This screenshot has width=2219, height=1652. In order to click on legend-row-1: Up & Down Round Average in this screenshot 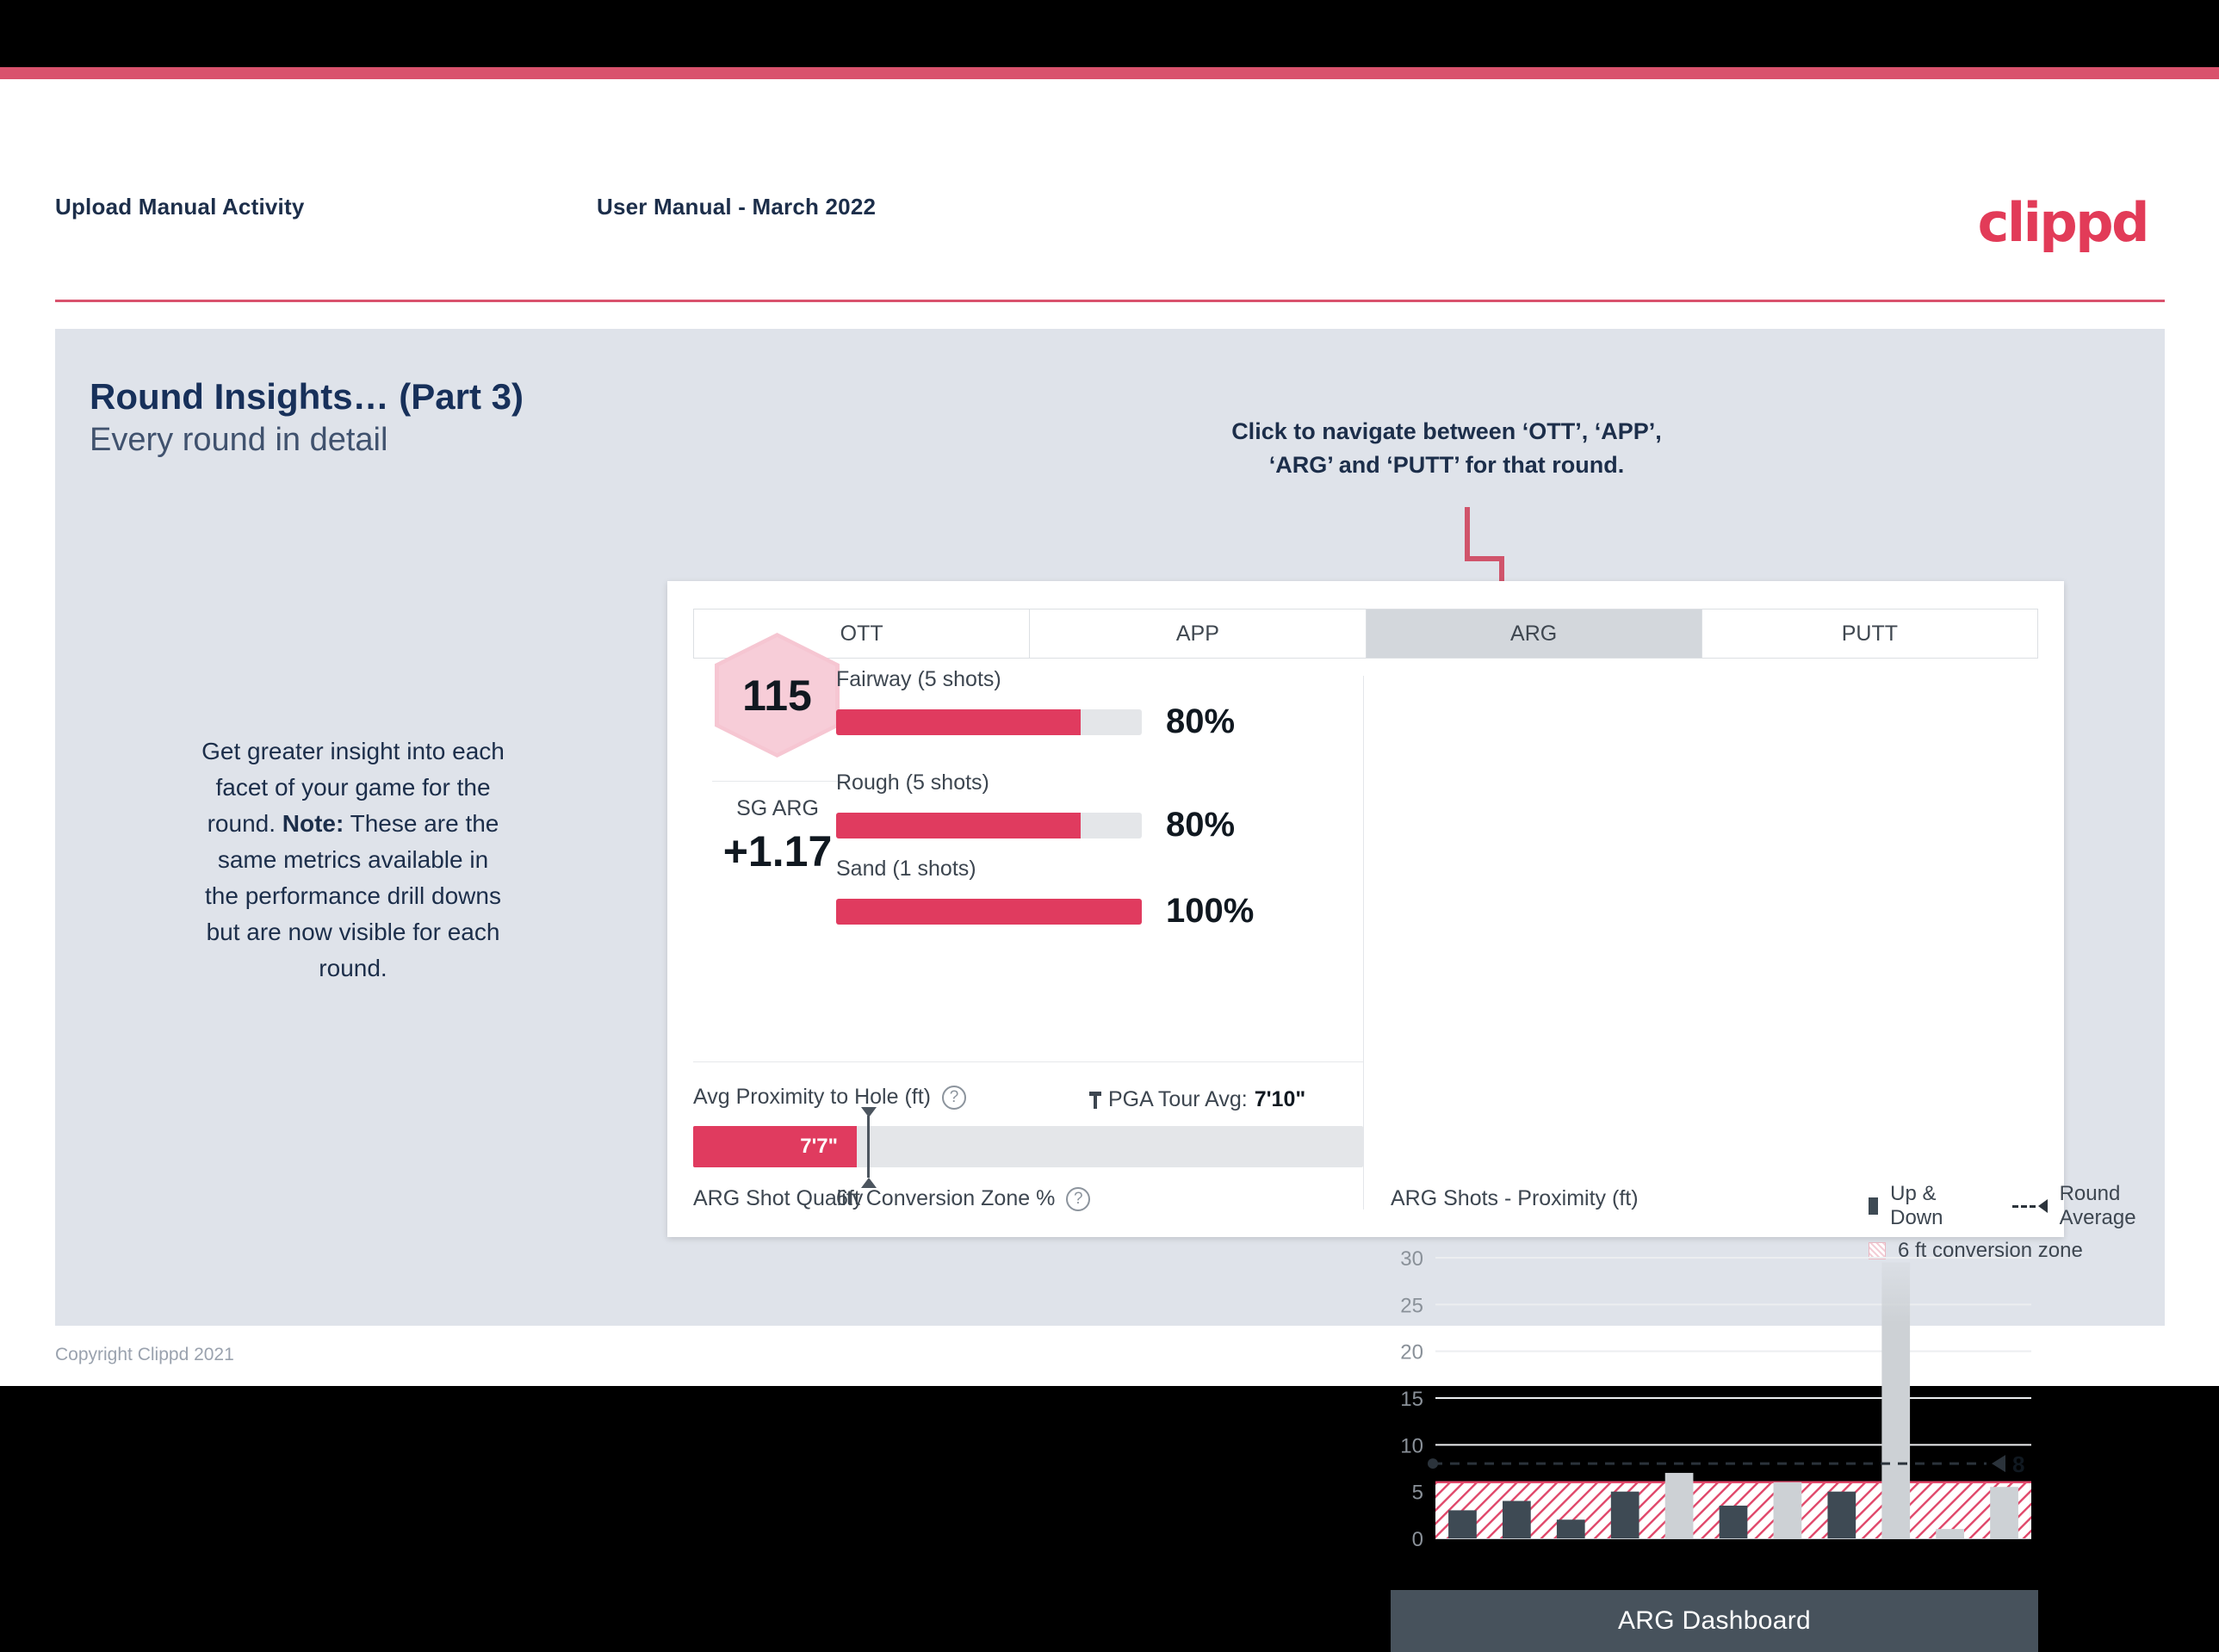, I will do `click(2004, 1206)`.